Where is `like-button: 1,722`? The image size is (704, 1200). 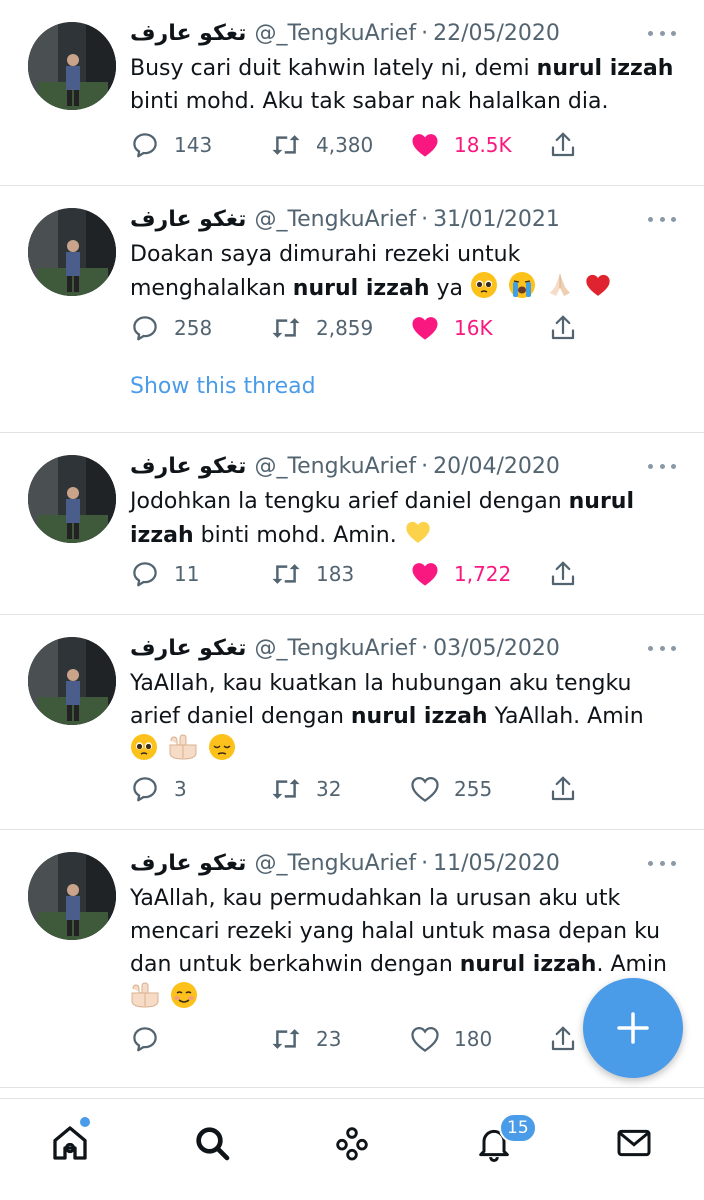 like-button: 1,722 is located at coordinates (460, 574).